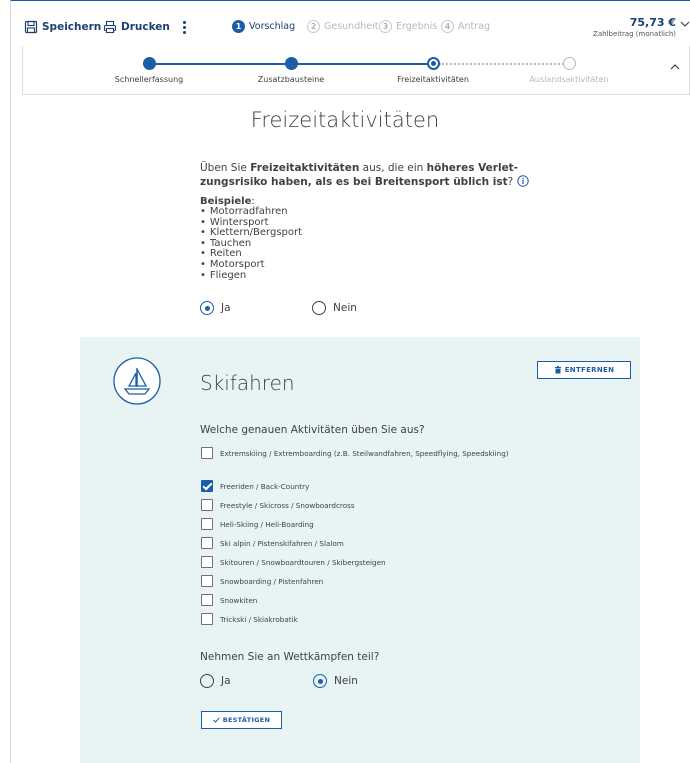  Describe the element at coordinates (417, 26) in the screenshot. I see `step-label: Ergebnis` at that location.